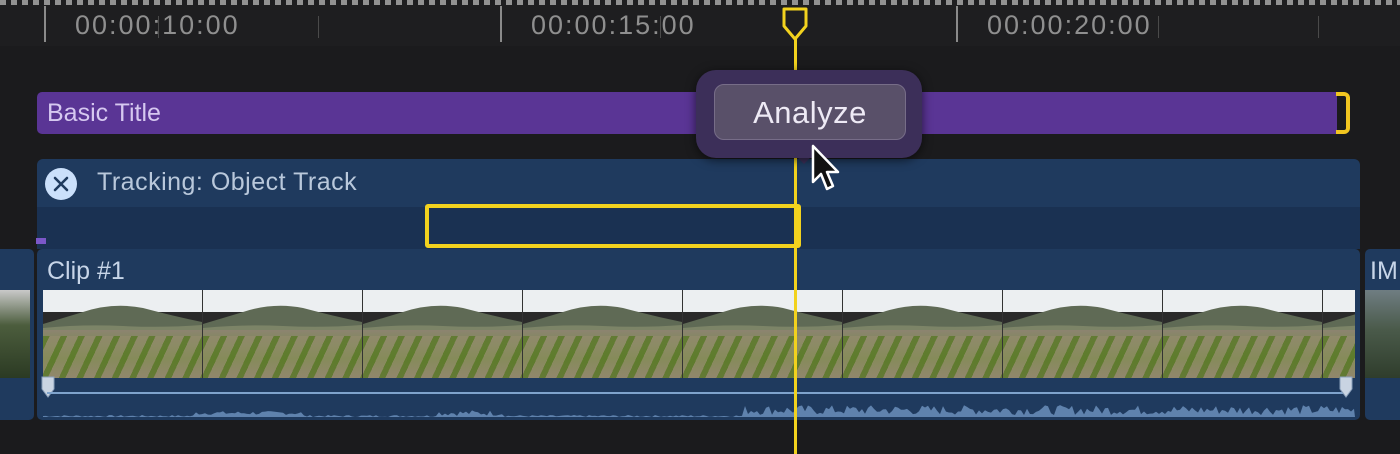 Image resolution: width=1400 pixels, height=454 pixels. Describe the element at coordinates (1069, 25) in the screenshot. I see `ruler-timecode: 00:00:20:00` at that location.